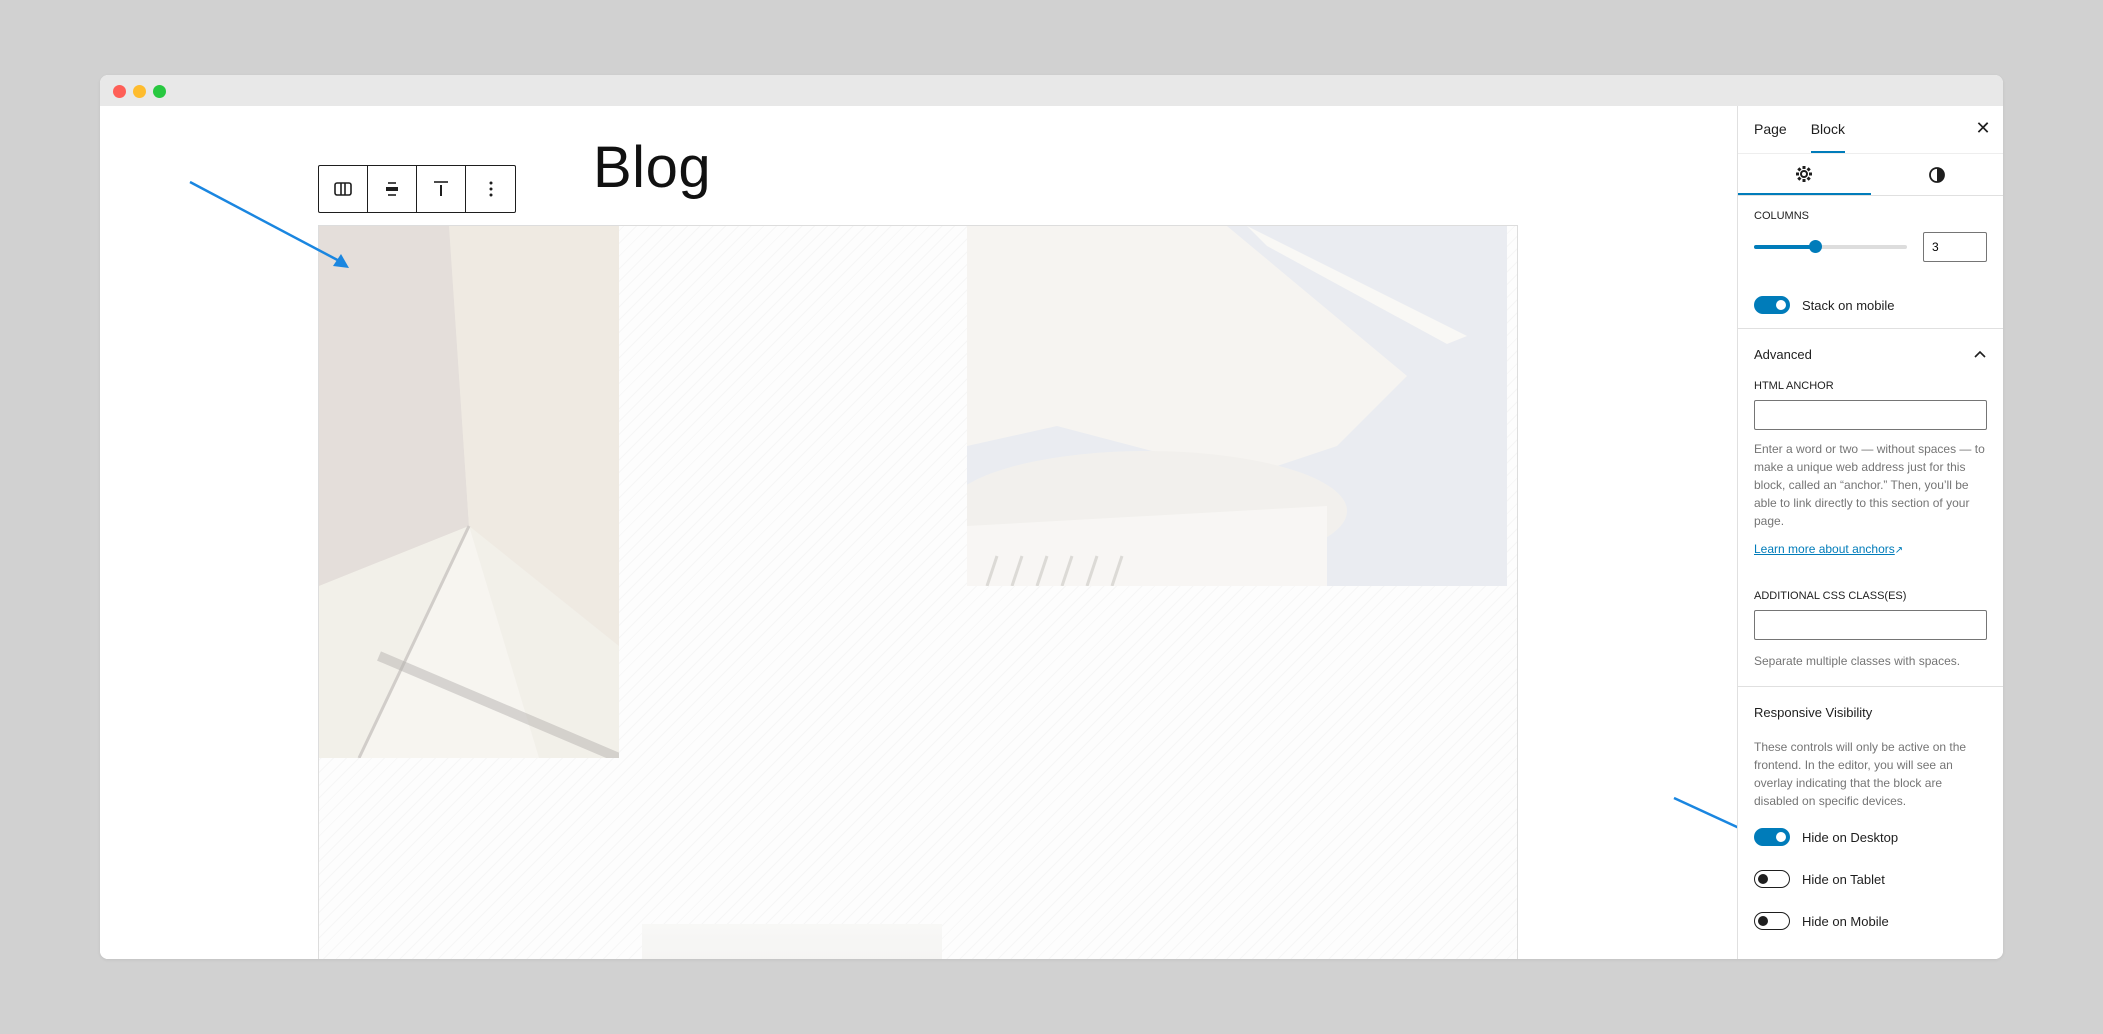 The height and width of the screenshot is (1034, 2103). What do you see at coordinates (1983, 128) in the screenshot?
I see `close-icon: ✕` at bounding box center [1983, 128].